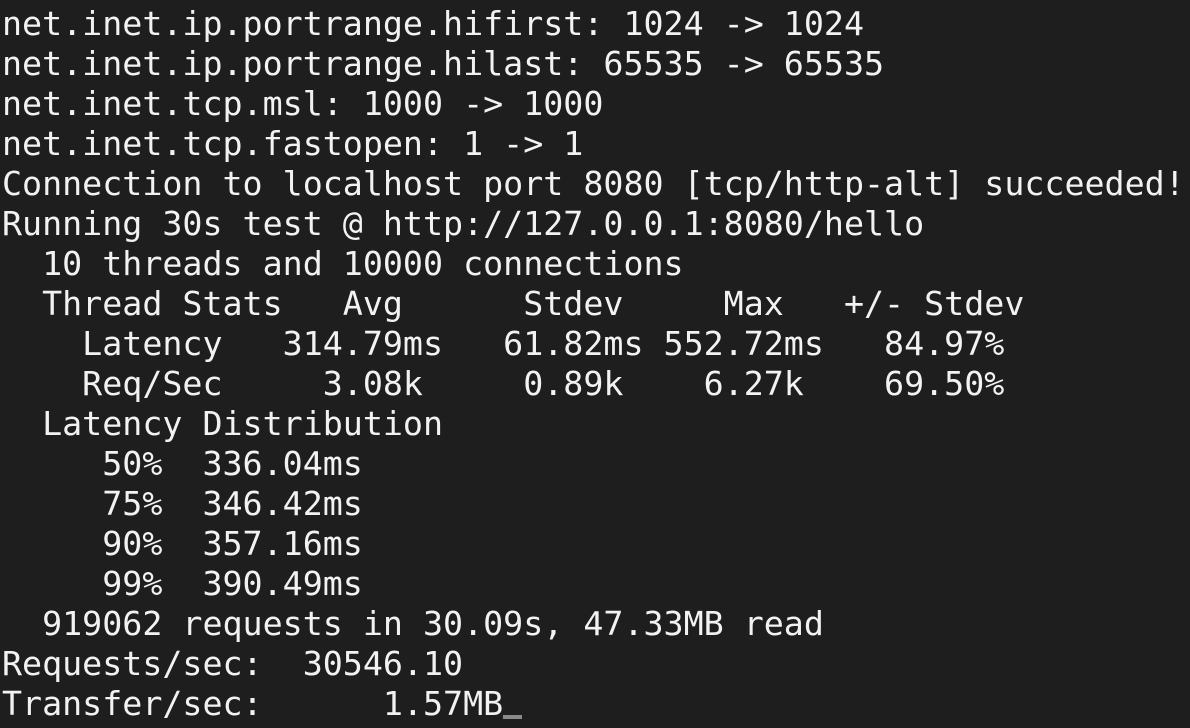  Describe the element at coordinates (182, 463) in the screenshot. I see `output-line: 50% 336.04ms` at that location.